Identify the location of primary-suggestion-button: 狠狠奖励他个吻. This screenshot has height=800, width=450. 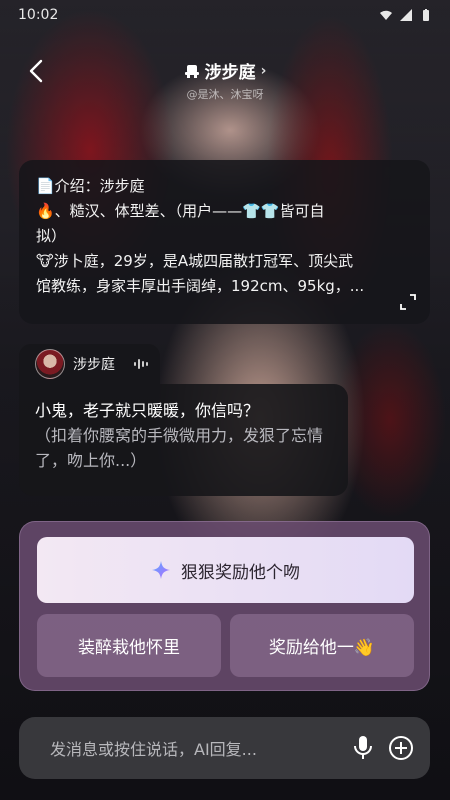
(225, 570).